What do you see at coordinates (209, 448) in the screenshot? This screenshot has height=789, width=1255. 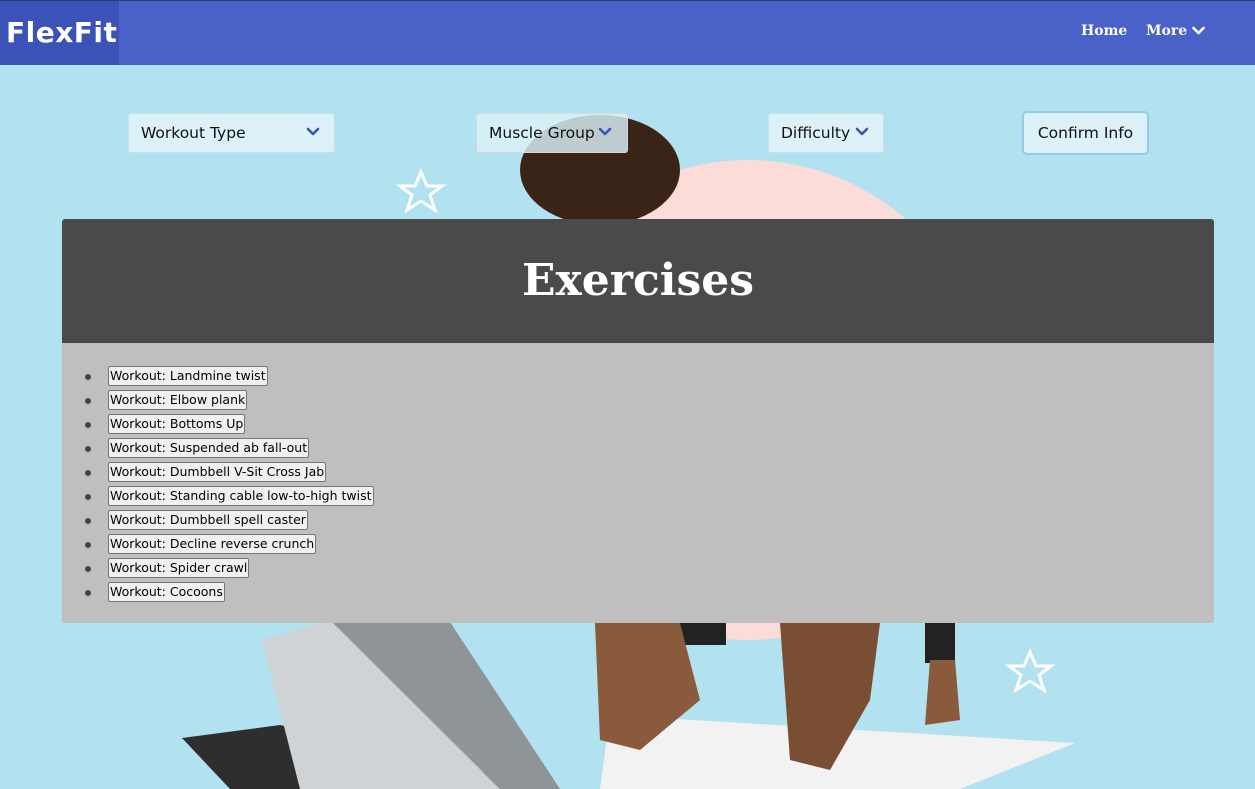 I see `exercise-button: Workout: Suspended ab fall-out` at bounding box center [209, 448].